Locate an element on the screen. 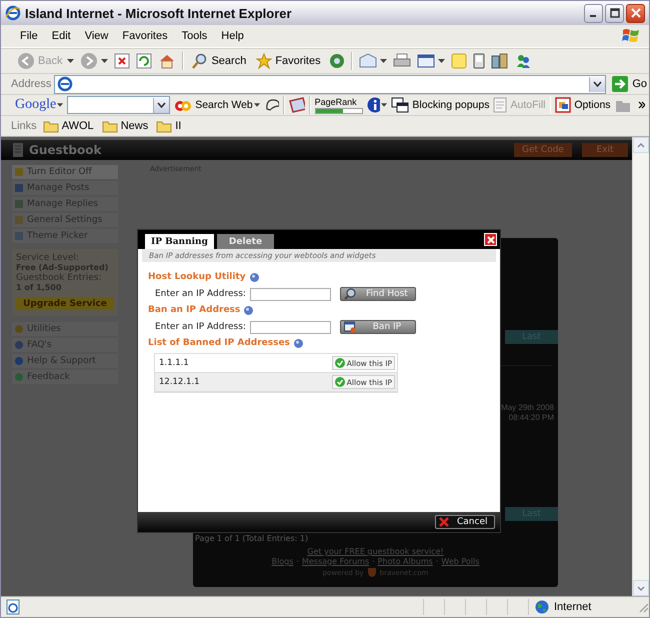 This screenshot has height=618, width=650. book-icon is located at coordinates (18, 150).